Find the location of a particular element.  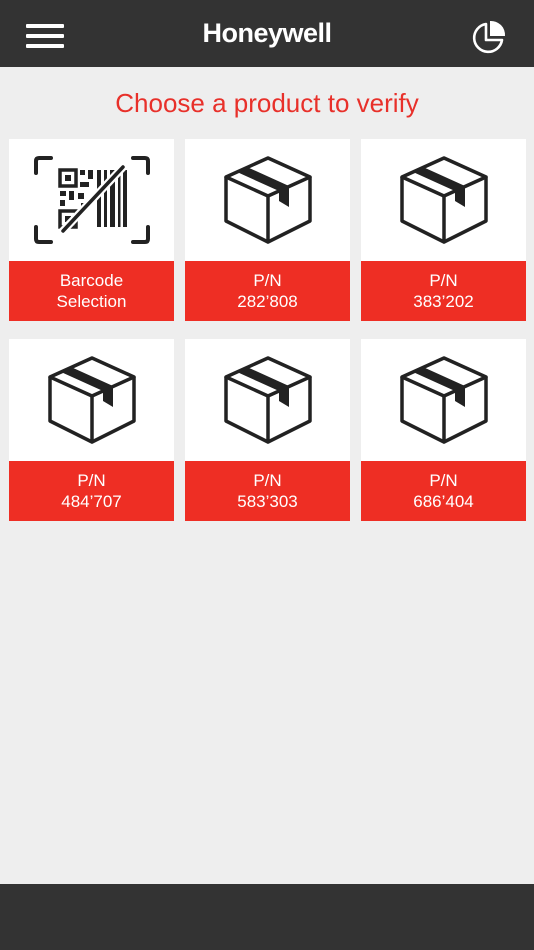

tile-label: P/N 583’303 is located at coordinates (267, 491).